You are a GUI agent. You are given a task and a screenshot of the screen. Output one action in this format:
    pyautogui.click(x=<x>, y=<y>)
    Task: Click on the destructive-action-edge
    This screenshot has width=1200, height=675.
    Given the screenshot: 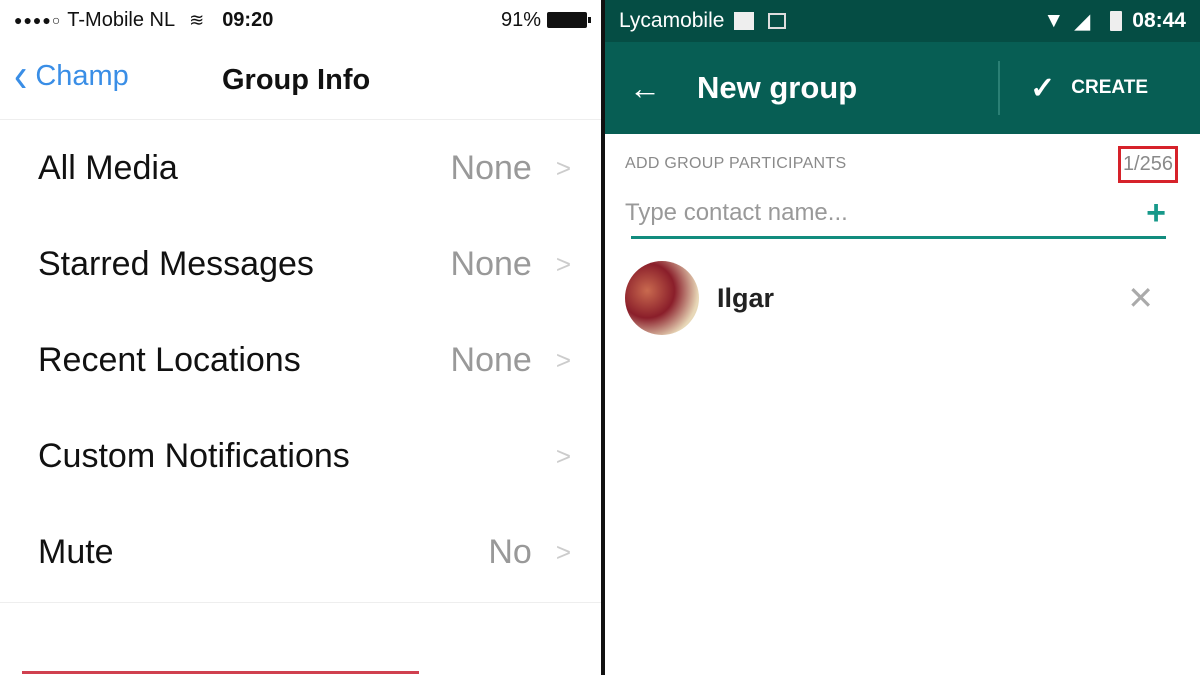 What is the action you would take?
    pyautogui.click(x=220, y=672)
    